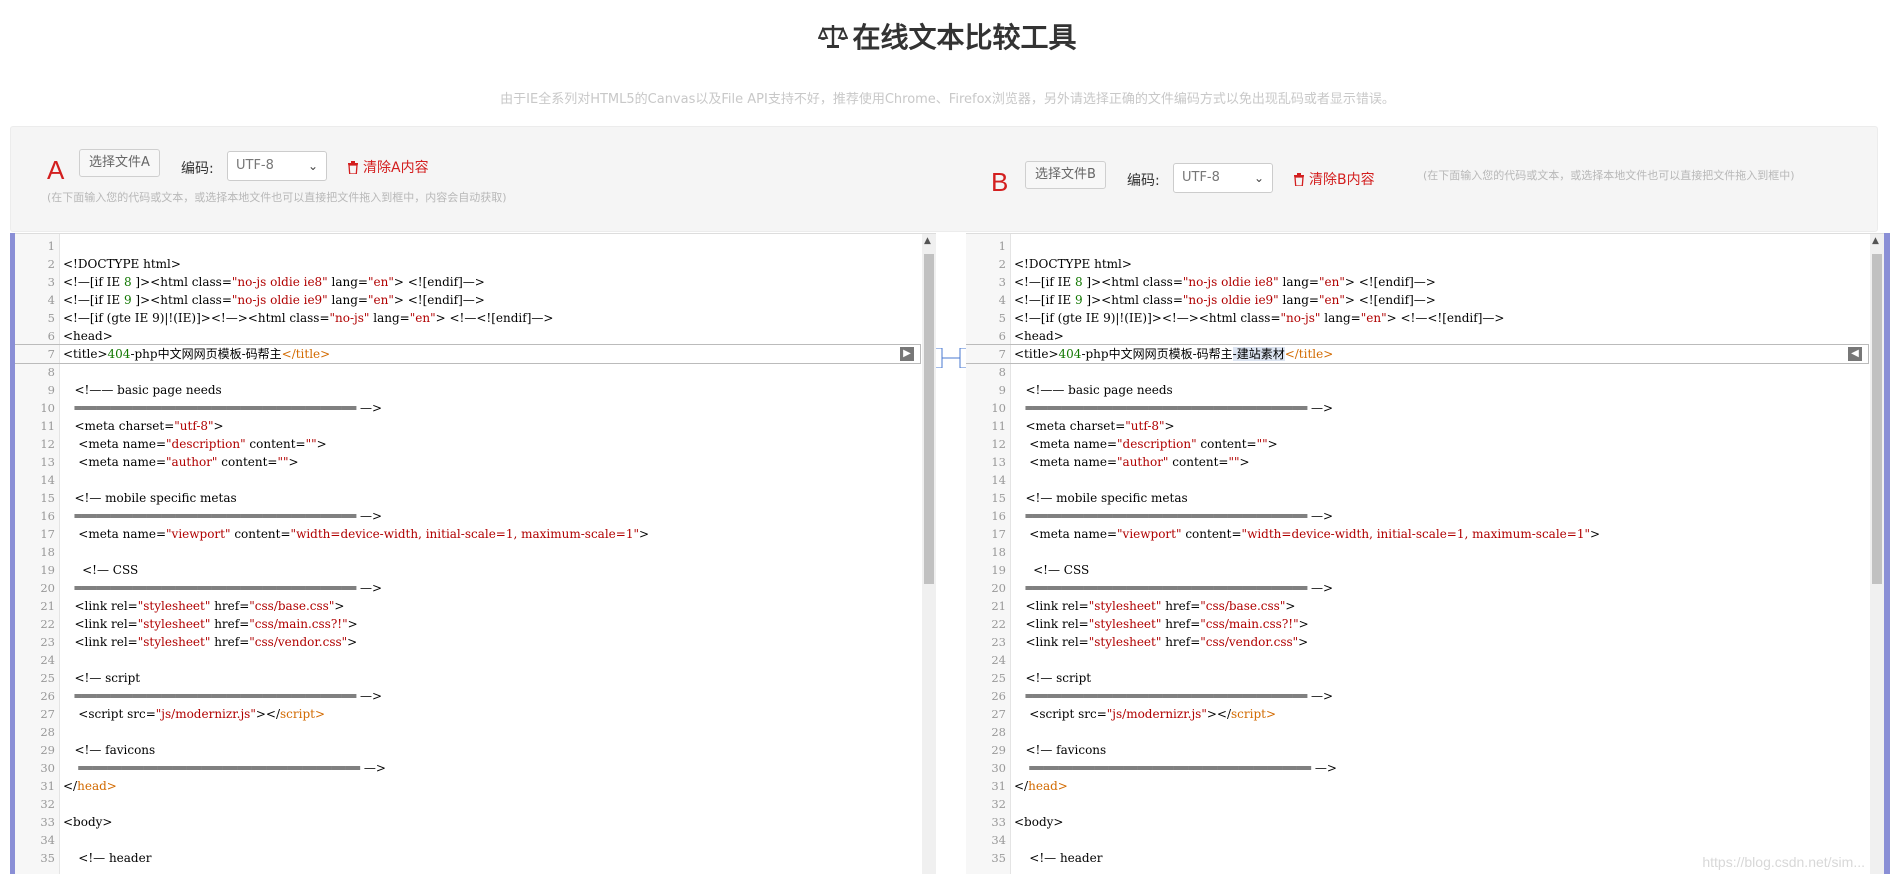 This screenshot has width=1895, height=874. I want to click on clear-a-button: 清除A内容, so click(388, 167).